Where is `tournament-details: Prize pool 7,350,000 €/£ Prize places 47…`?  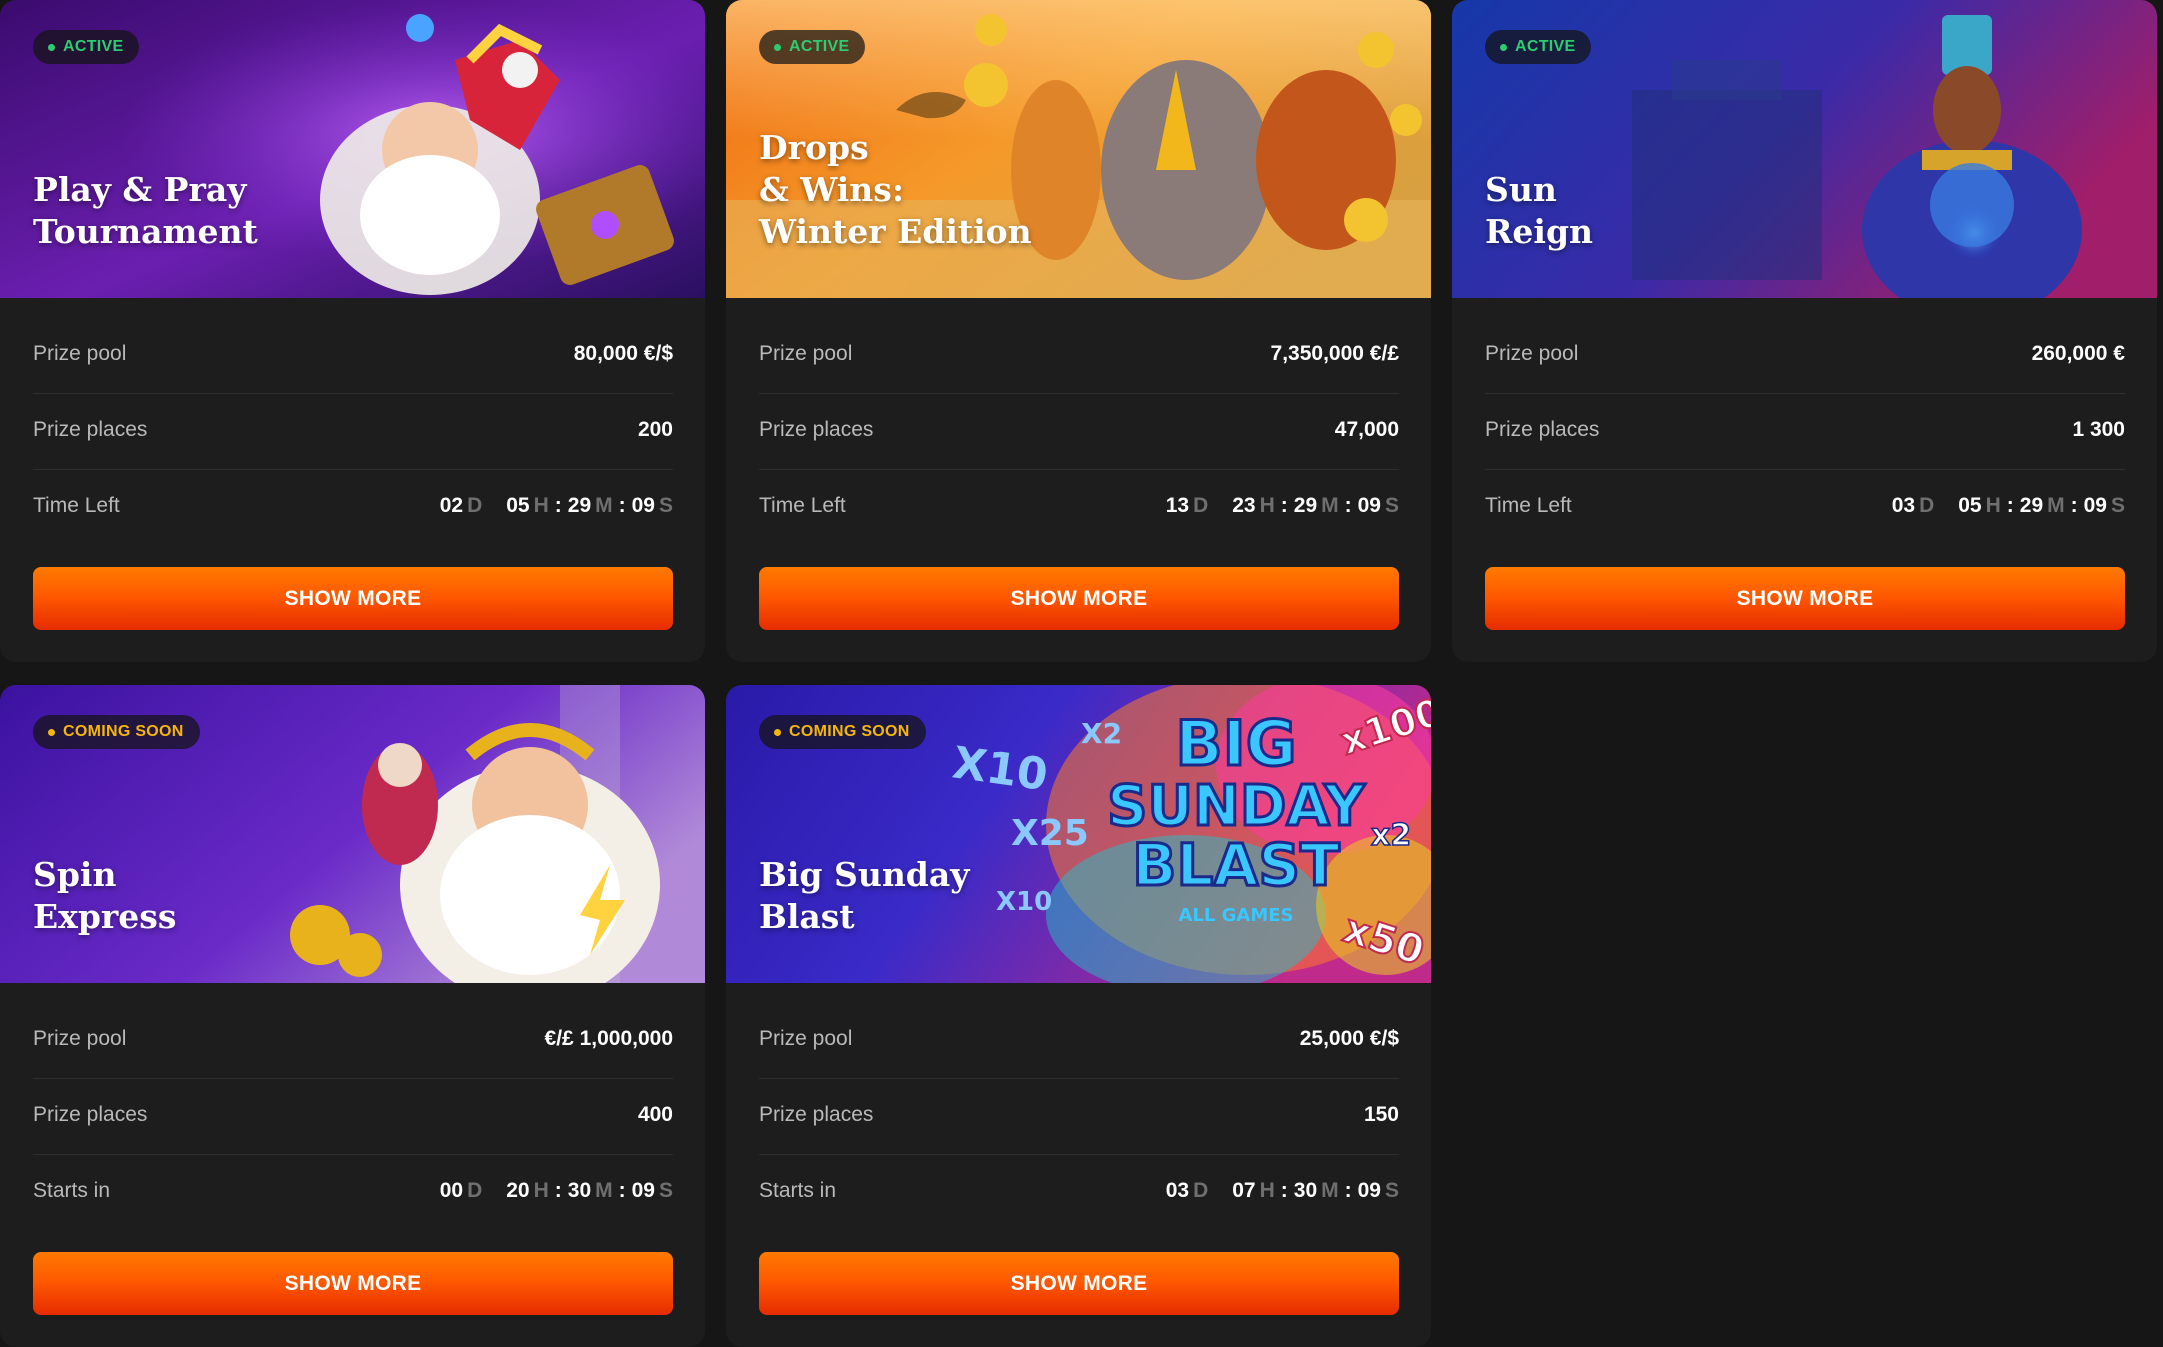
tournament-details: Prize pool 7,350,000 €/£ Prize places 47… is located at coordinates (1079, 431).